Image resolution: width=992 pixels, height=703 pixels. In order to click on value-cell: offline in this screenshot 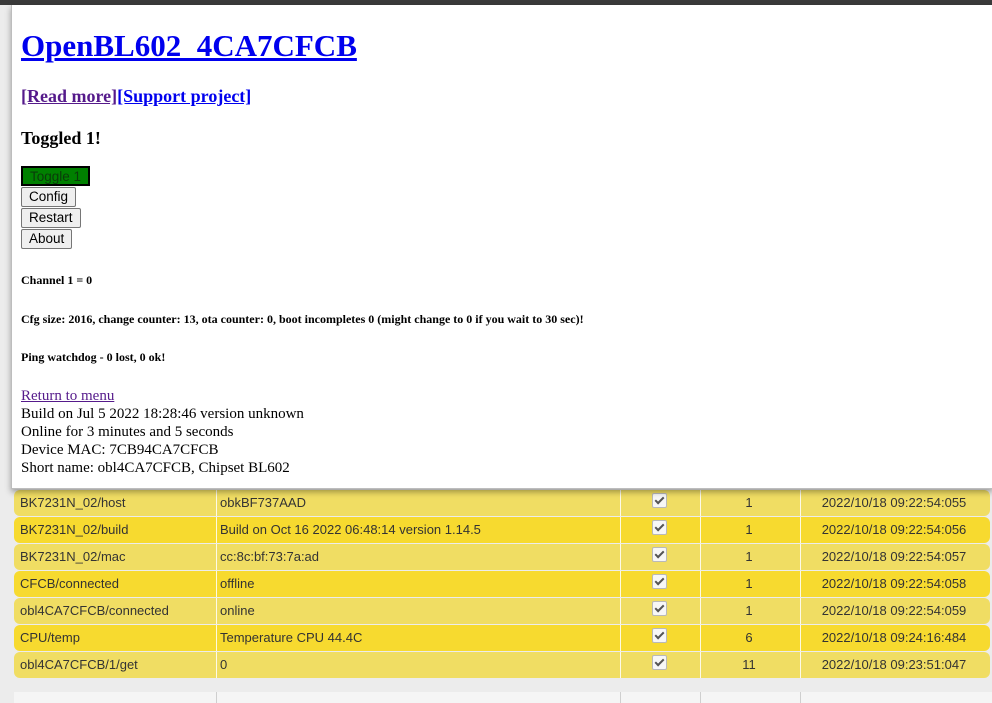, I will do `click(237, 583)`.